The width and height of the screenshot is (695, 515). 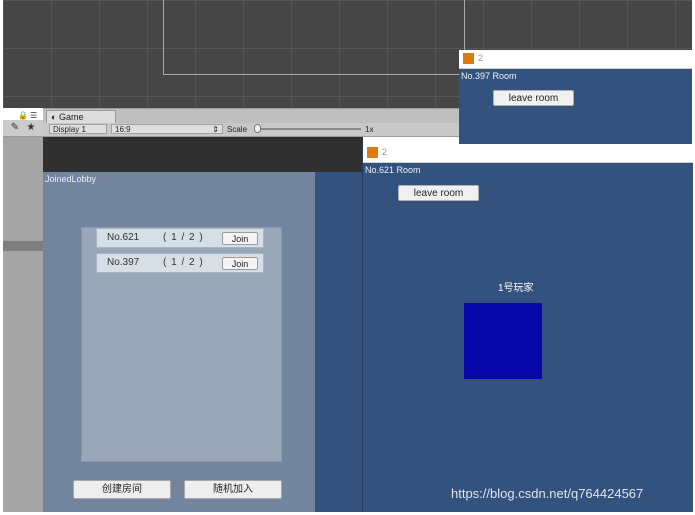 What do you see at coordinates (123, 237) in the screenshot?
I see `room-name: No.621` at bounding box center [123, 237].